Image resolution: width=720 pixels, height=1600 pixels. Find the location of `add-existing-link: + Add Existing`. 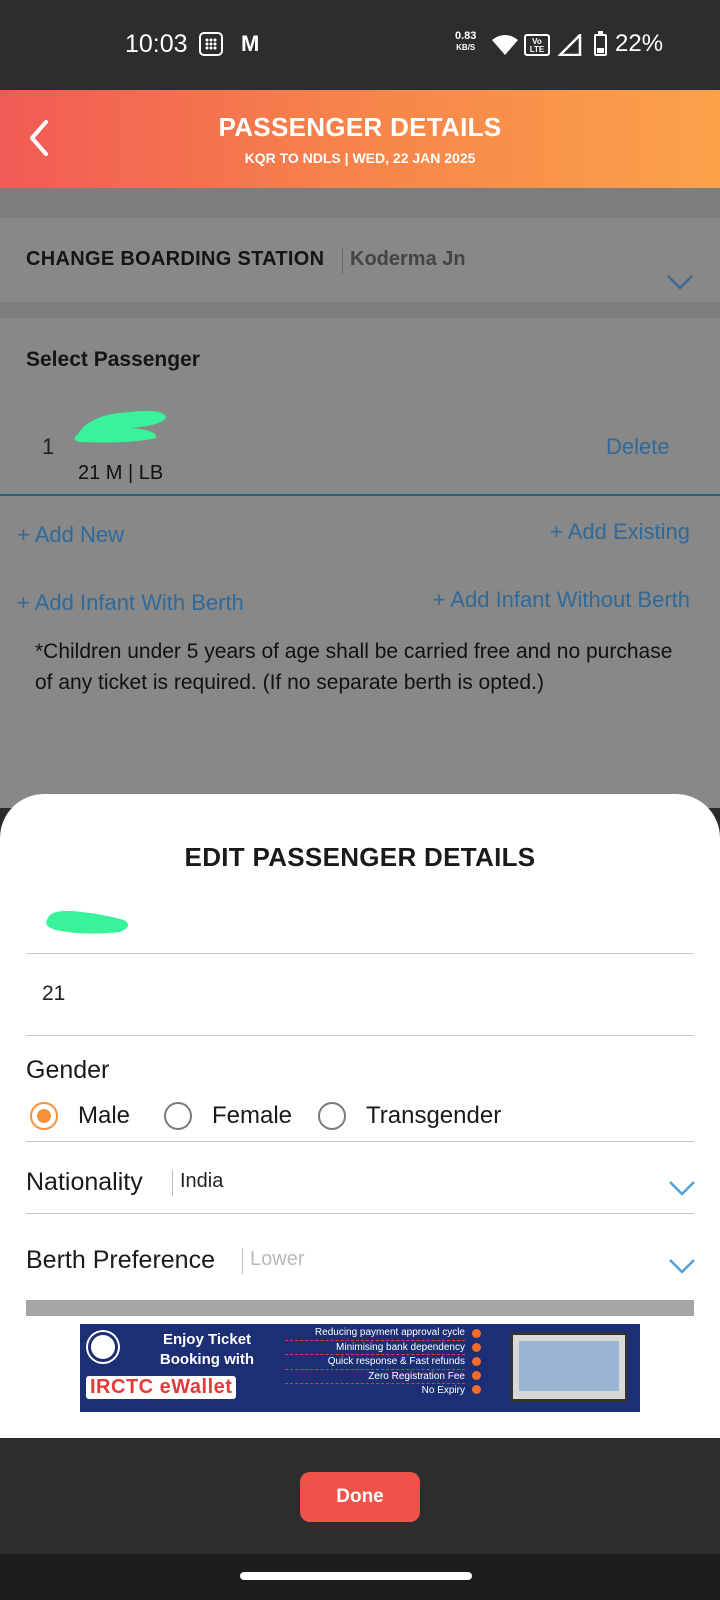

add-existing-link: + Add Existing is located at coordinates (620, 532).